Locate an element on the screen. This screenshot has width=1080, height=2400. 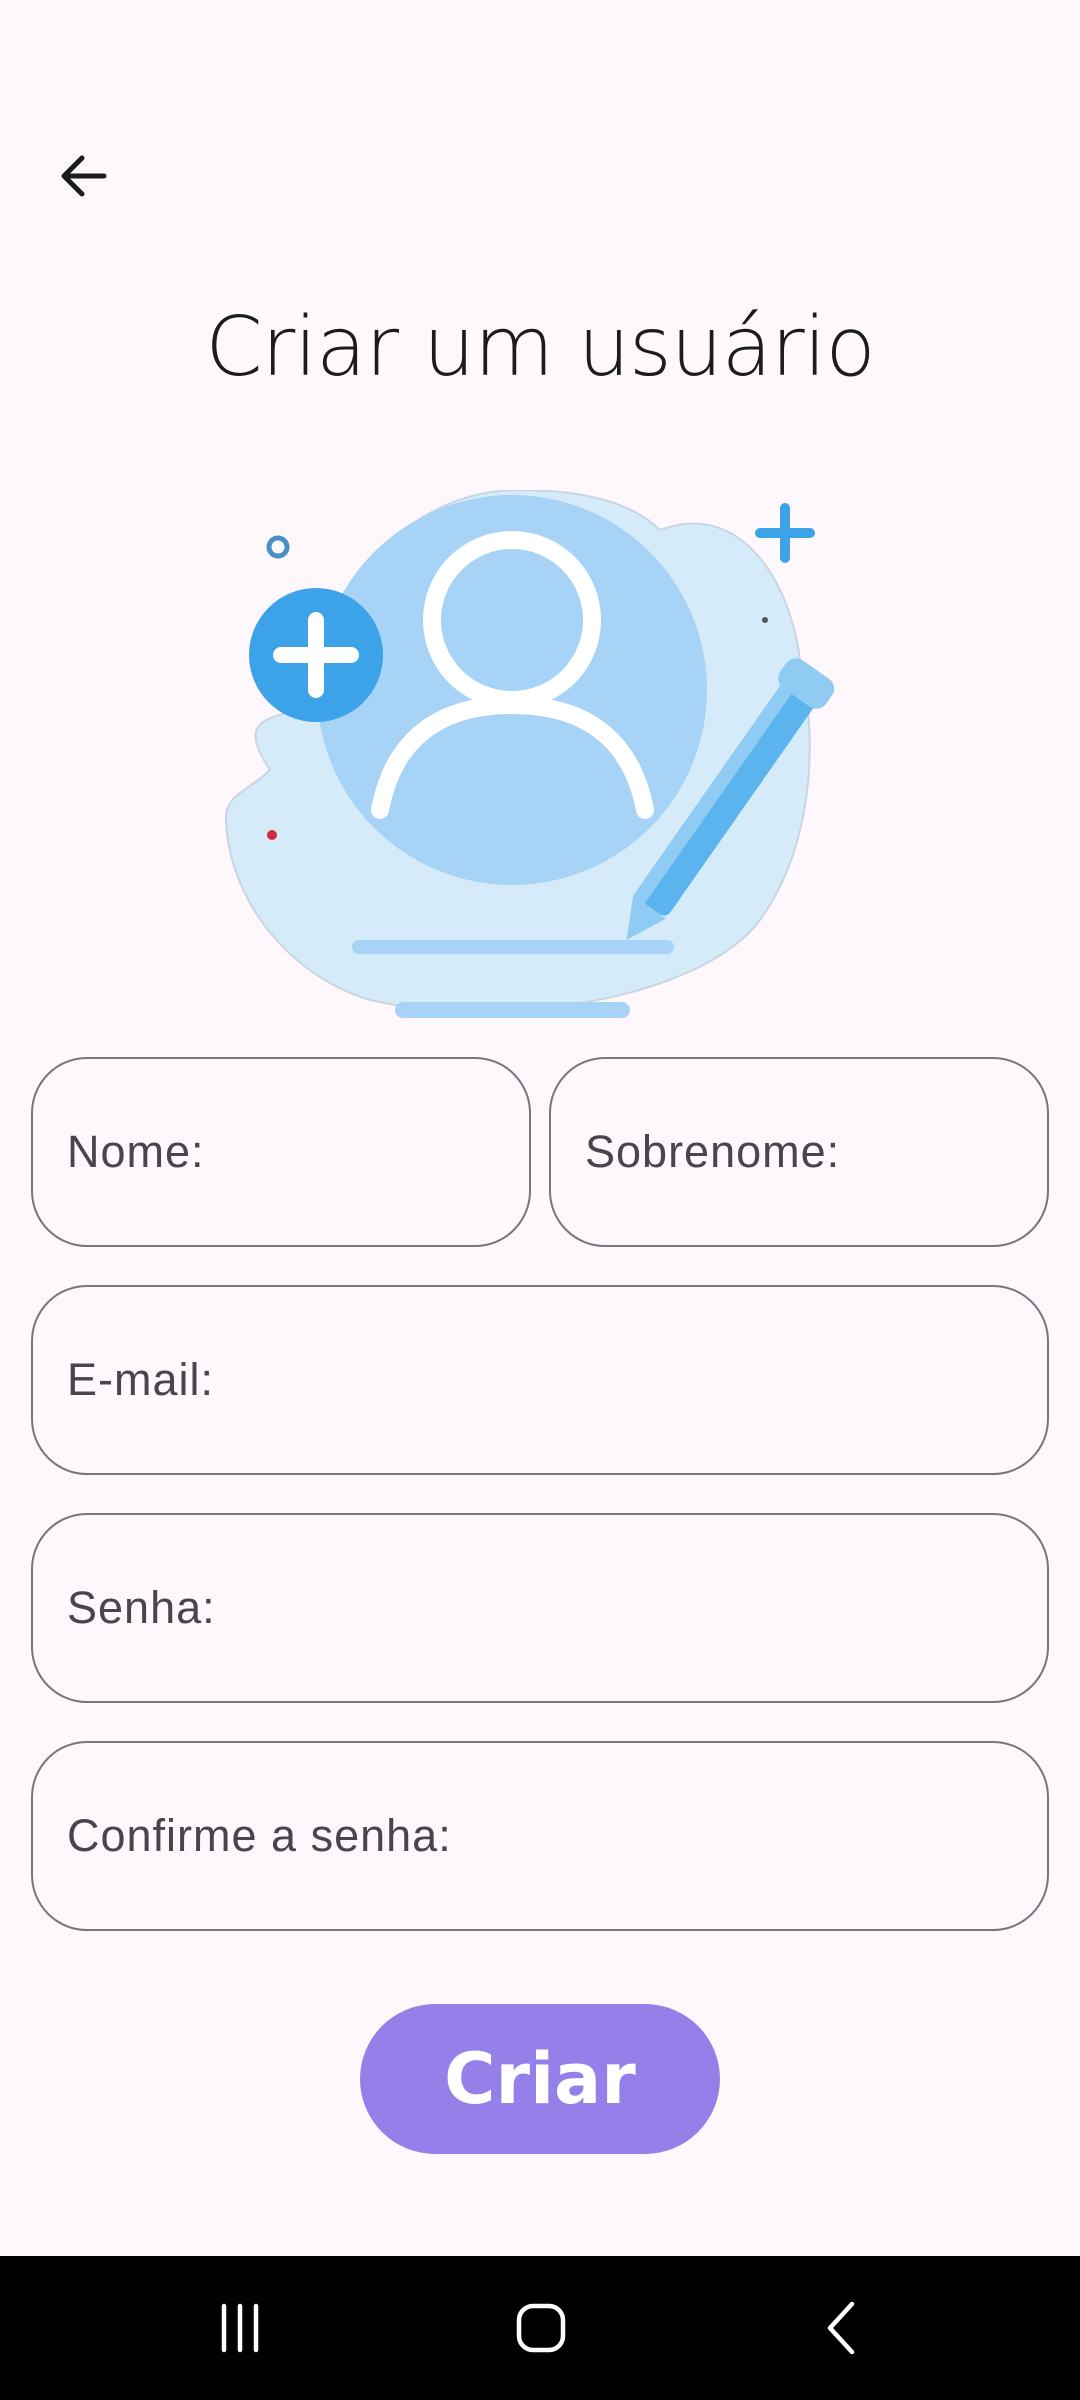
status-bar is located at coordinates (540, 55).